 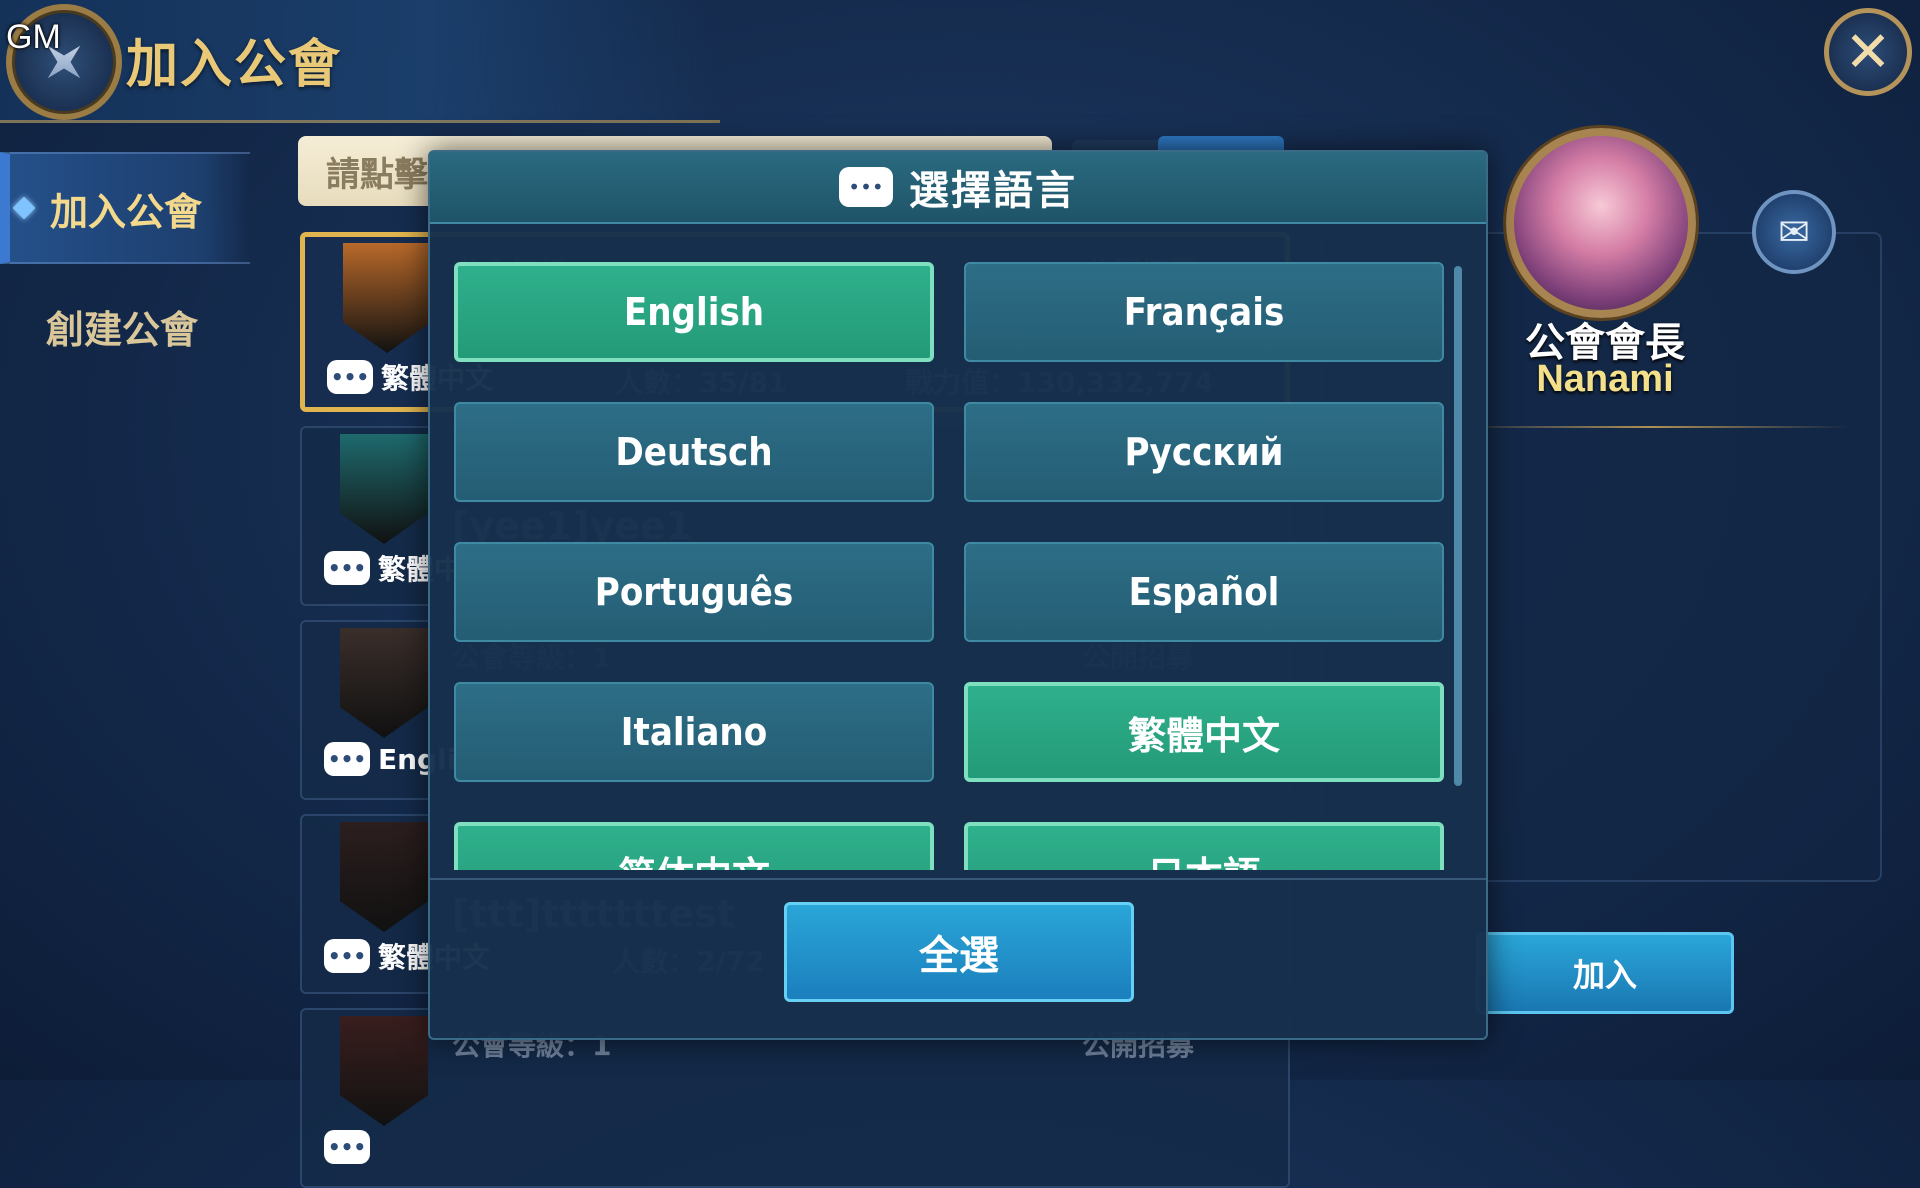 I want to click on nav-join-label: 加入公會, so click(x=126, y=211).